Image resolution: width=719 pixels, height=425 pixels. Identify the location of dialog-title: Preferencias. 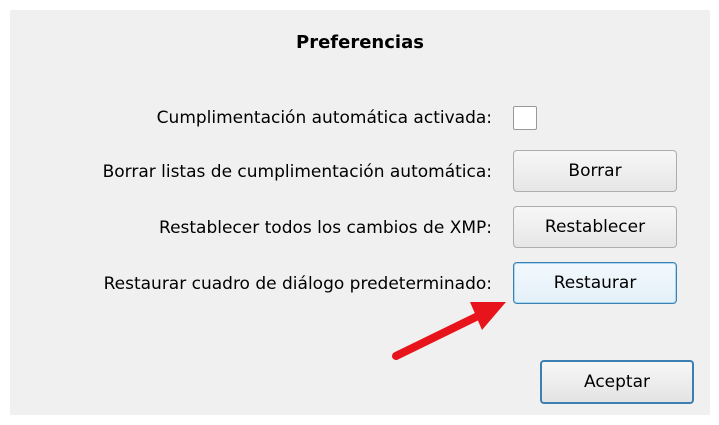
(360, 42).